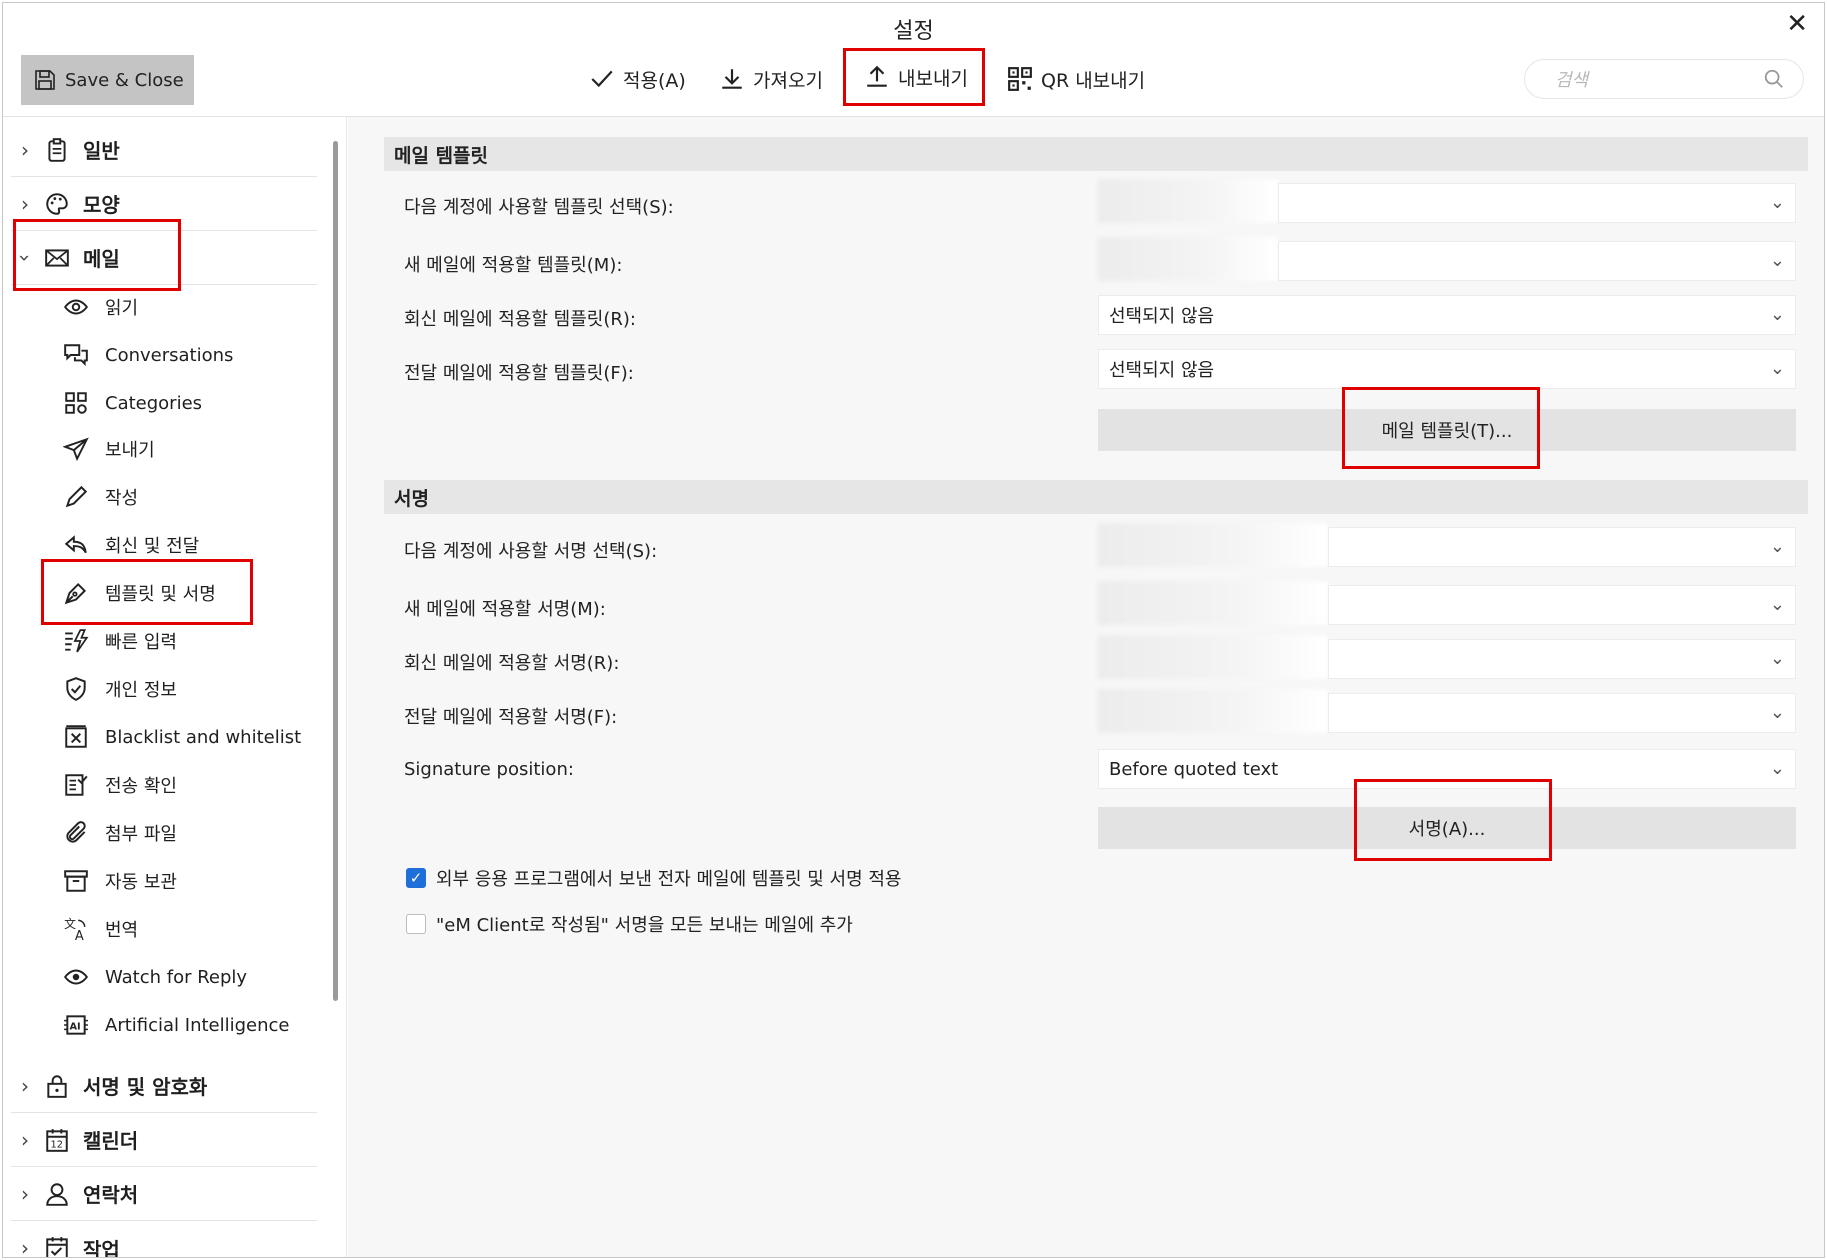  Describe the element at coordinates (141, 882) in the screenshot. I see `sidebar-item-label: 자동 보관` at that location.